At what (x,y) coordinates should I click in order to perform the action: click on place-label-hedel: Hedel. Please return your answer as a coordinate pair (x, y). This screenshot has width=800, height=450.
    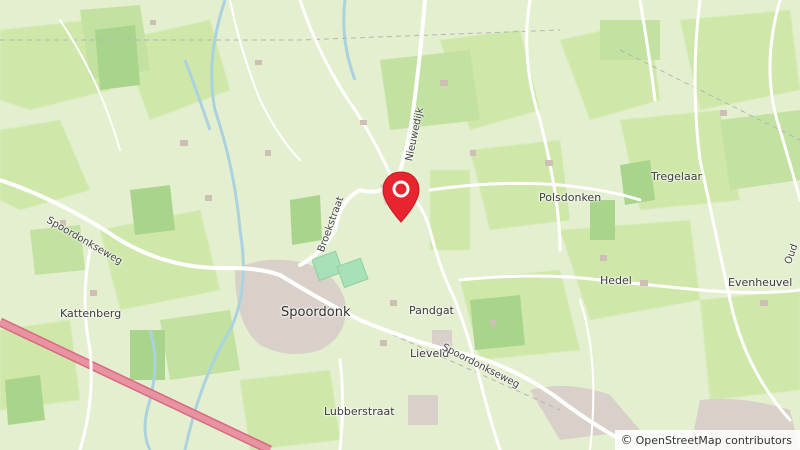
    Looking at the image, I should click on (616, 280).